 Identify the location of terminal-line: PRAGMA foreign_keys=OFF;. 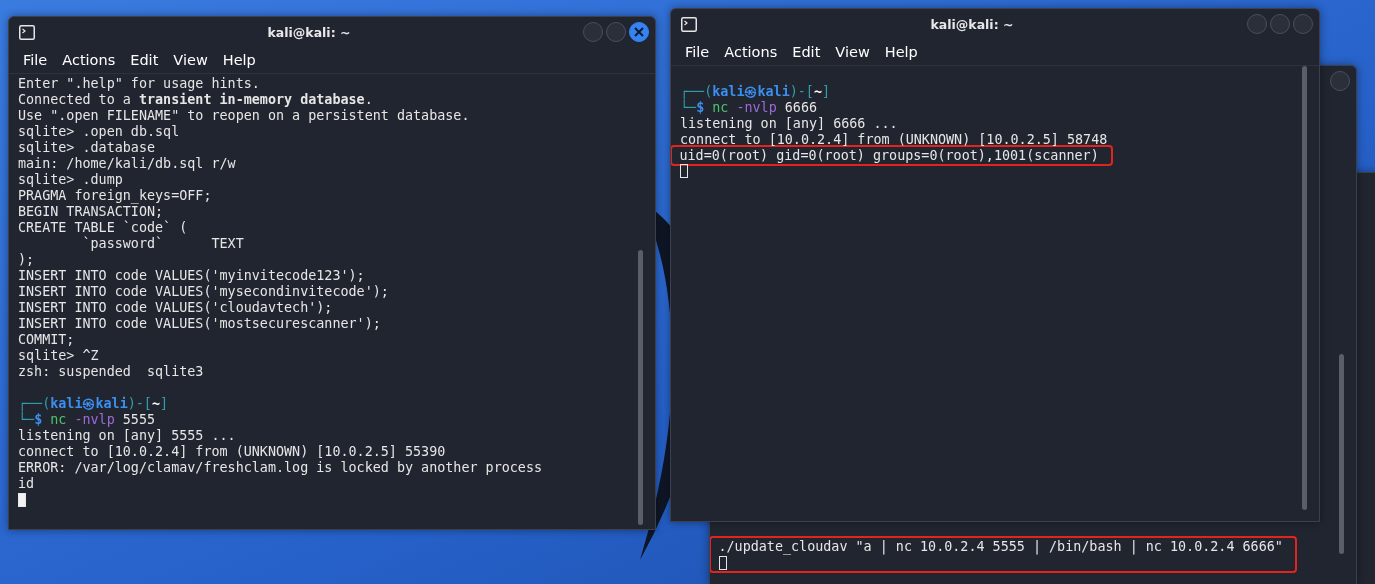
(115, 196).